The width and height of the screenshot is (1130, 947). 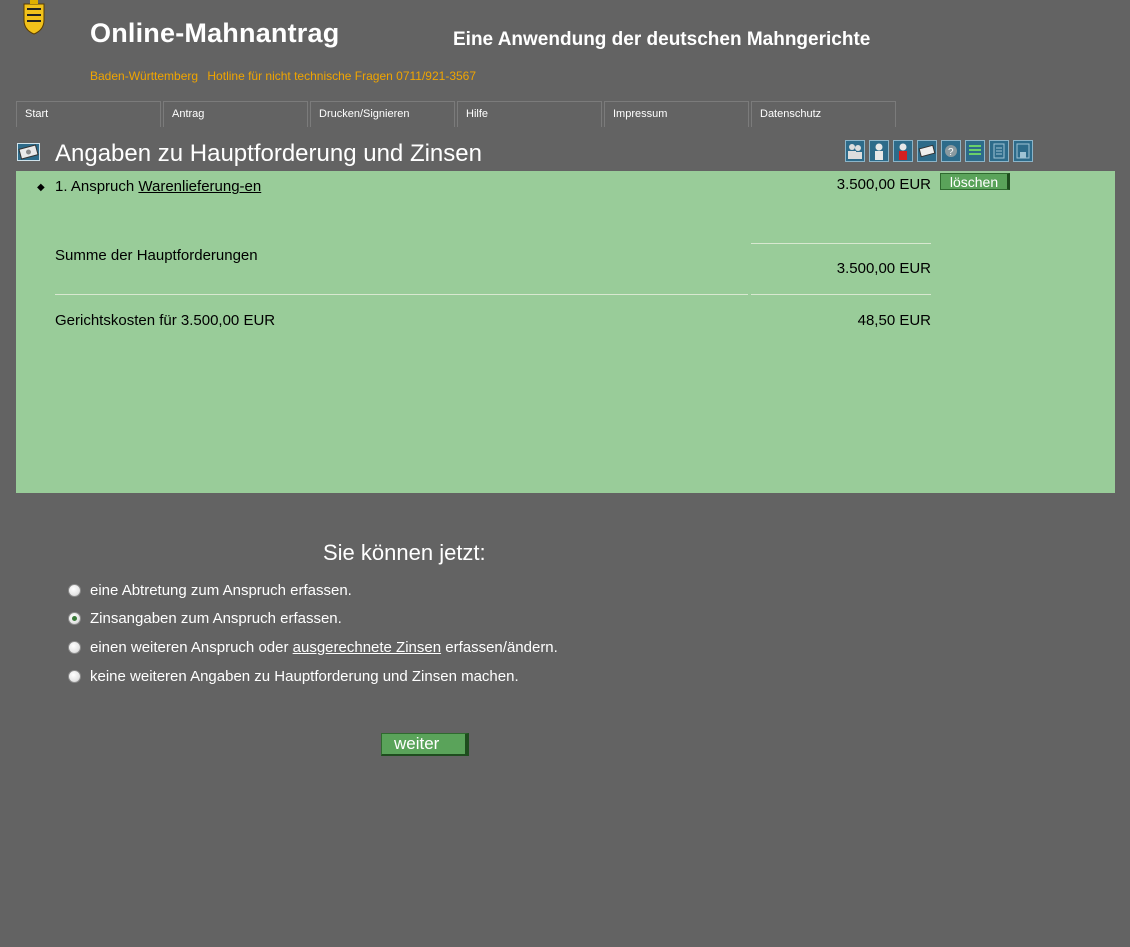 I want to click on radio-button-checked, so click(x=74, y=618).